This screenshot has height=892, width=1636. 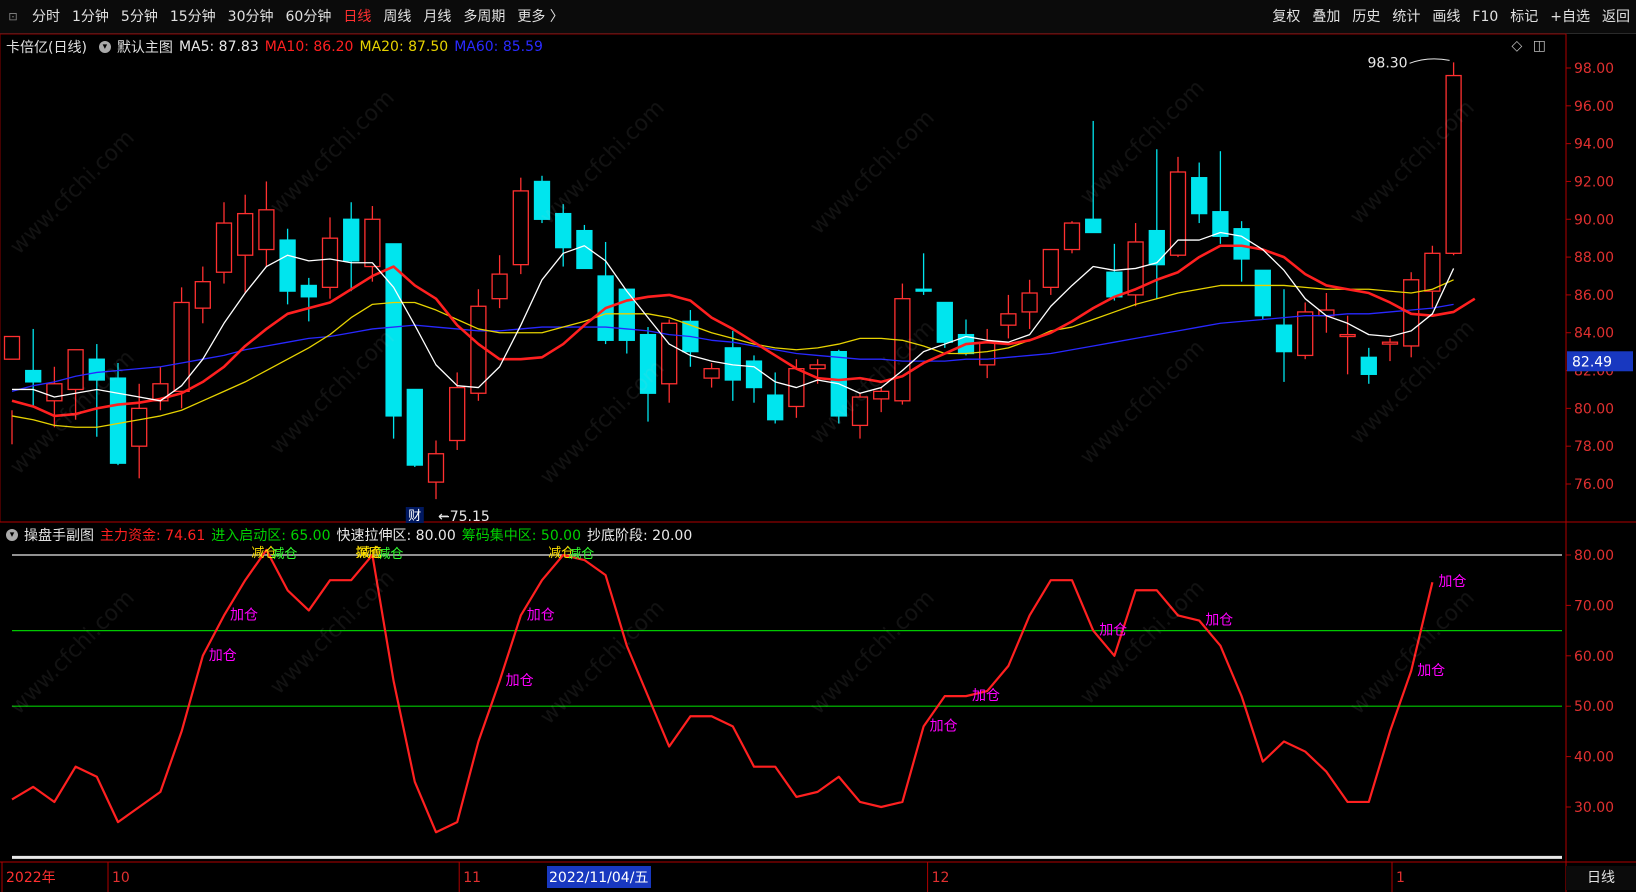 What do you see at coordinates (1594, 409) in the screenshot?
I see `main-ytick-label: 80.00` at bounding box center [1594, 409].